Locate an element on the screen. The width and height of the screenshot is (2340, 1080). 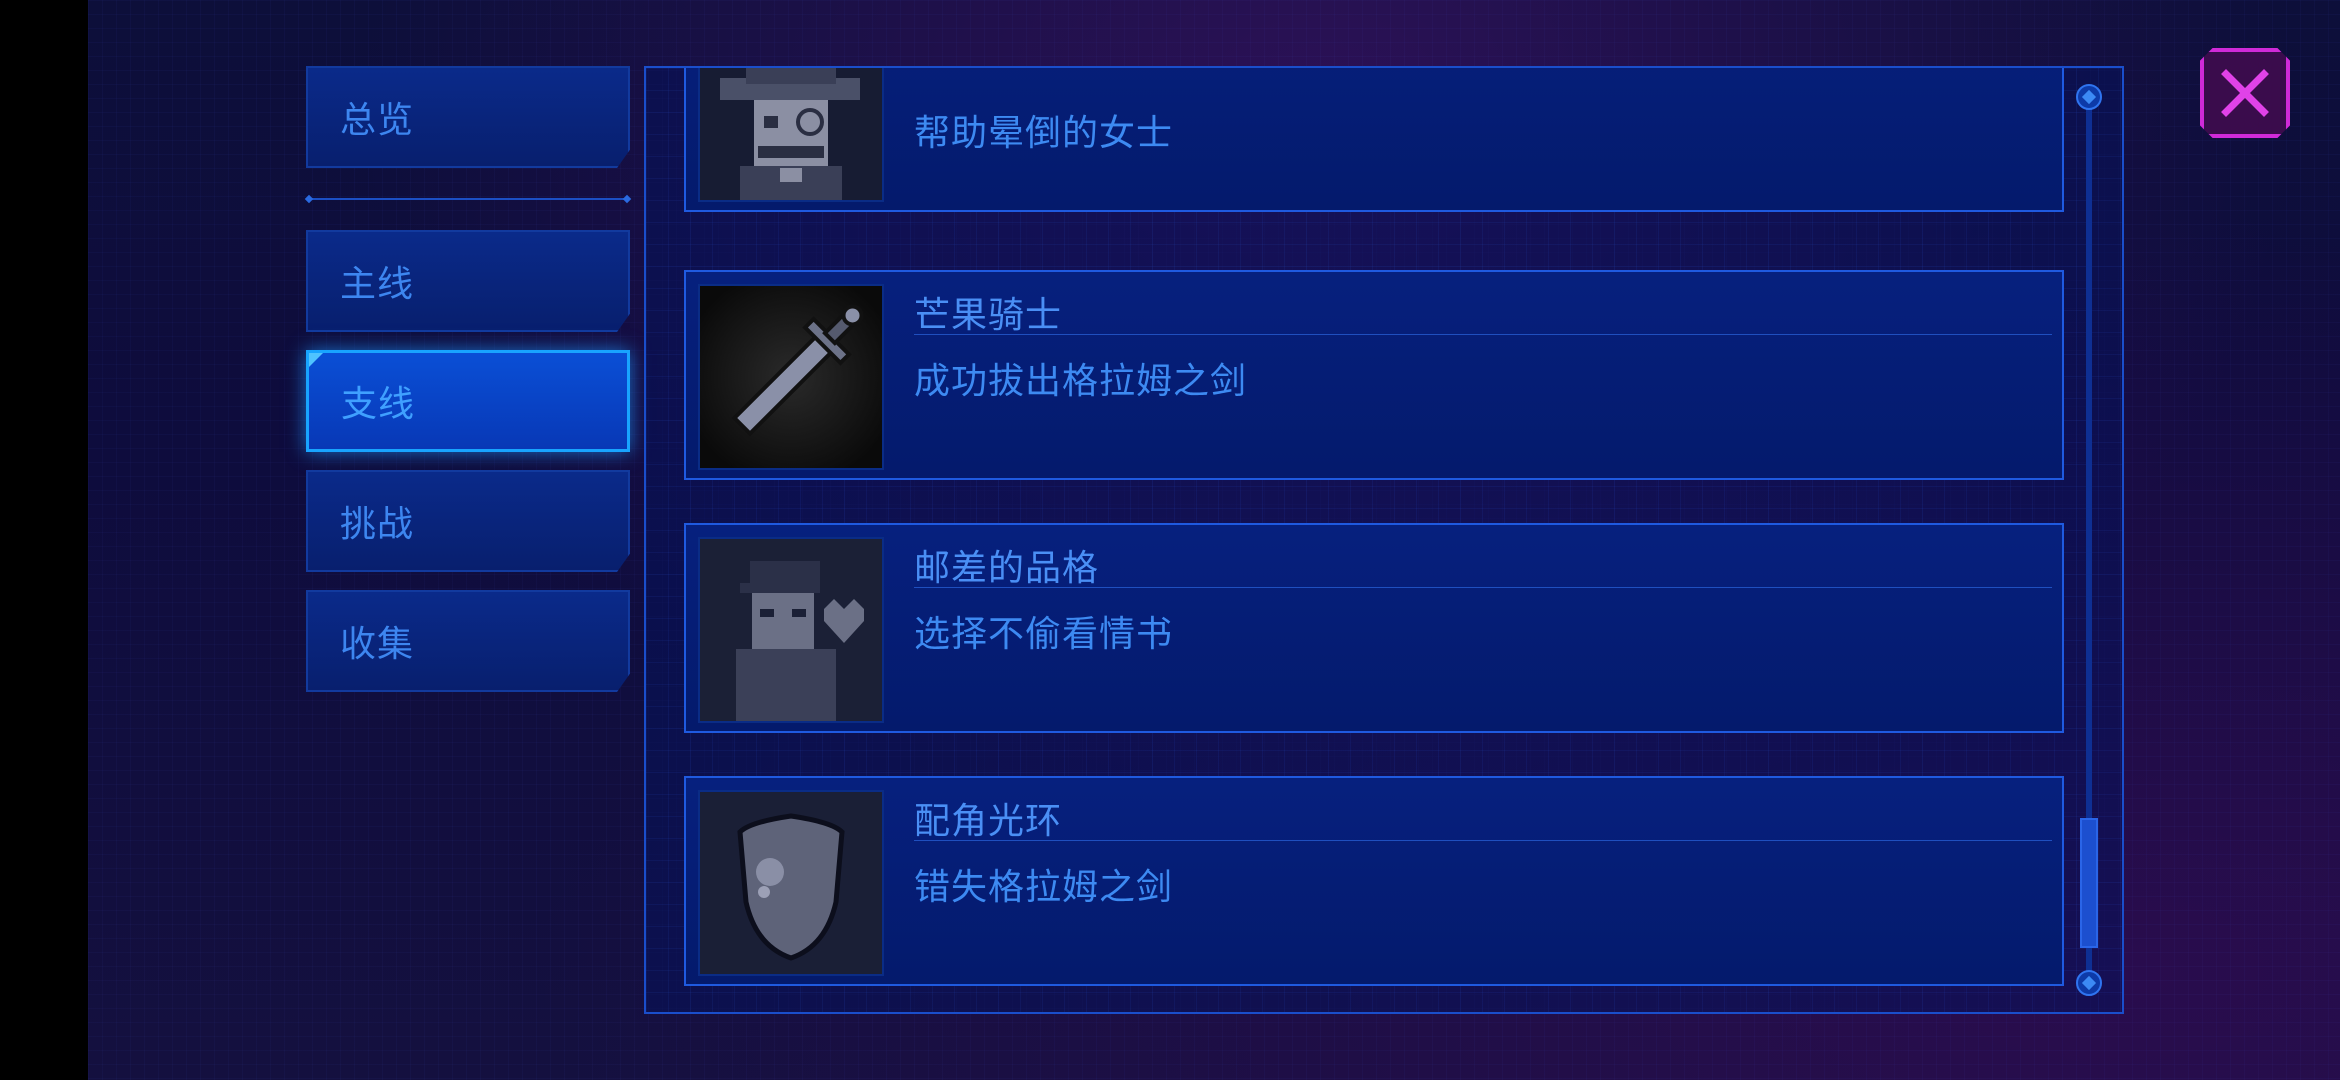
tab-label: 主线 is located at coordinates (377, 284).